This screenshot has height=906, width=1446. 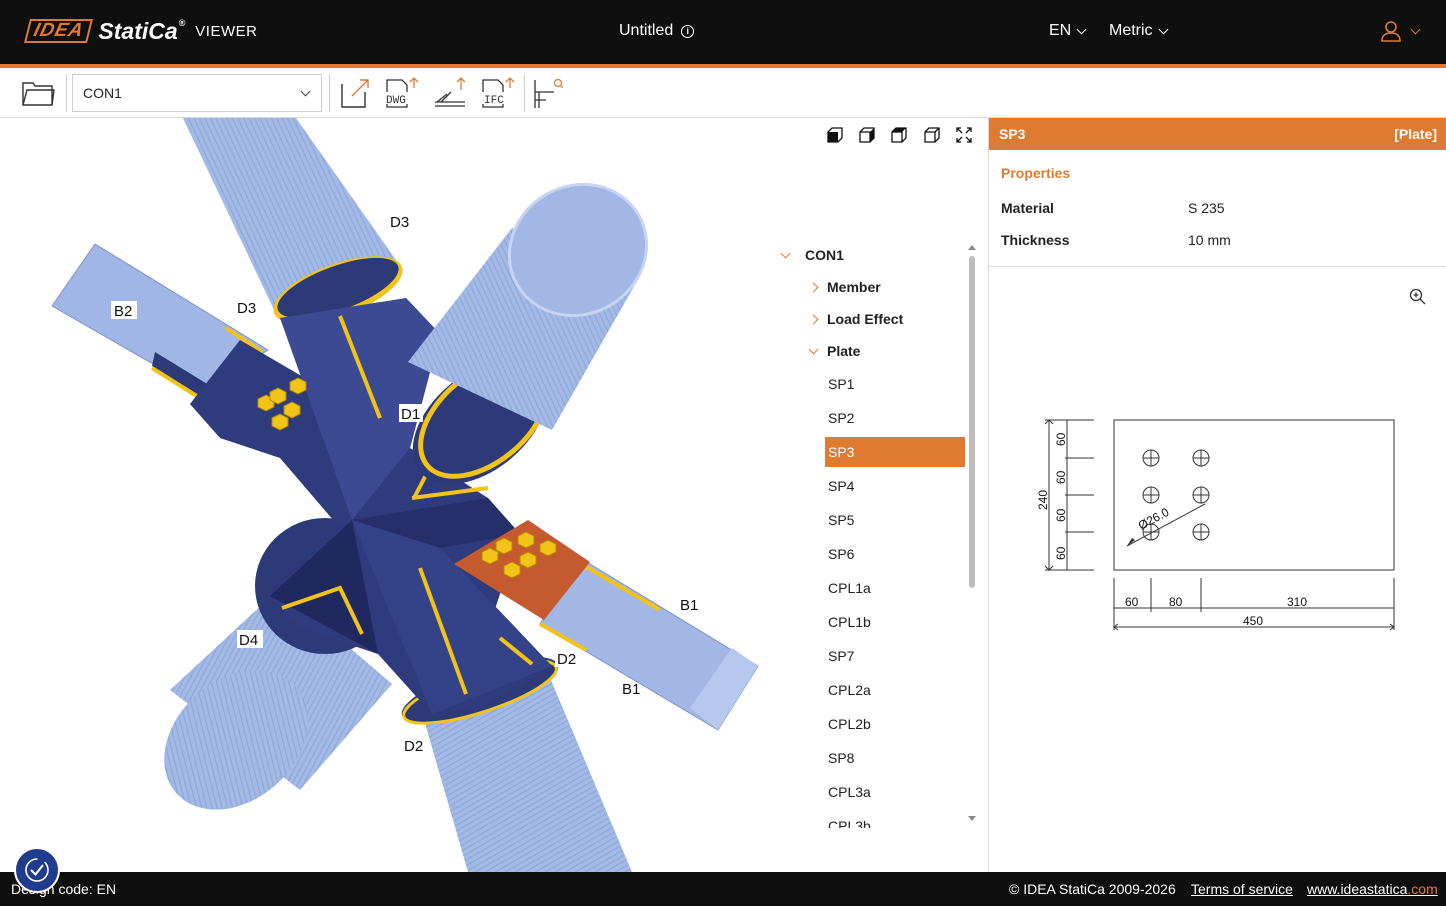 I want to click on toolbar: CON1 DWG IFC, so click(x=723, y=93).